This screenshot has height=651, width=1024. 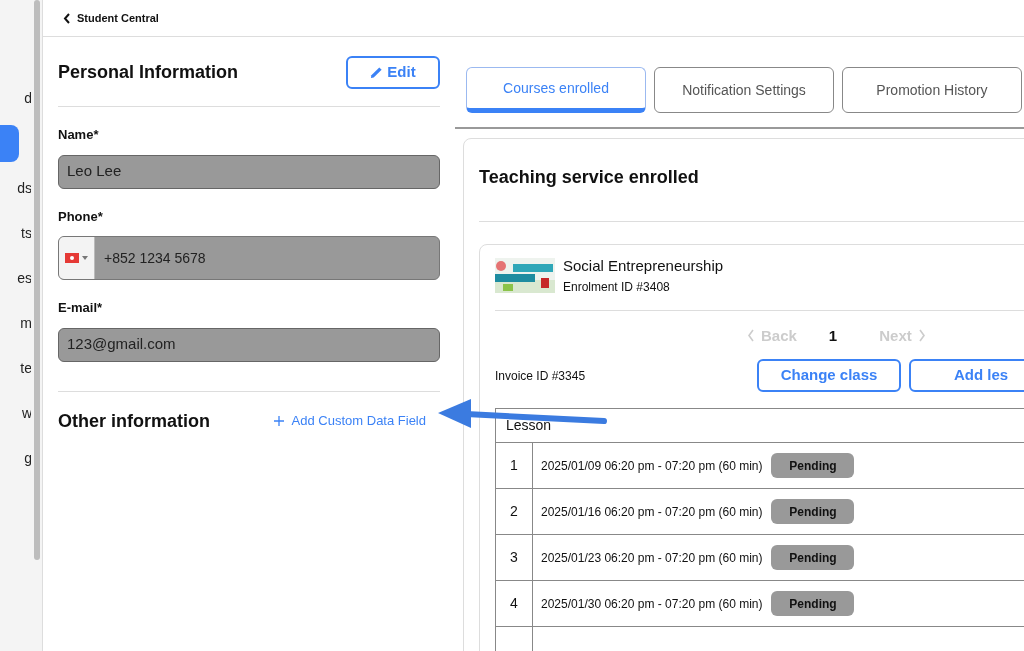 I want to click on pencil-icon, so click(x=377, y=72).